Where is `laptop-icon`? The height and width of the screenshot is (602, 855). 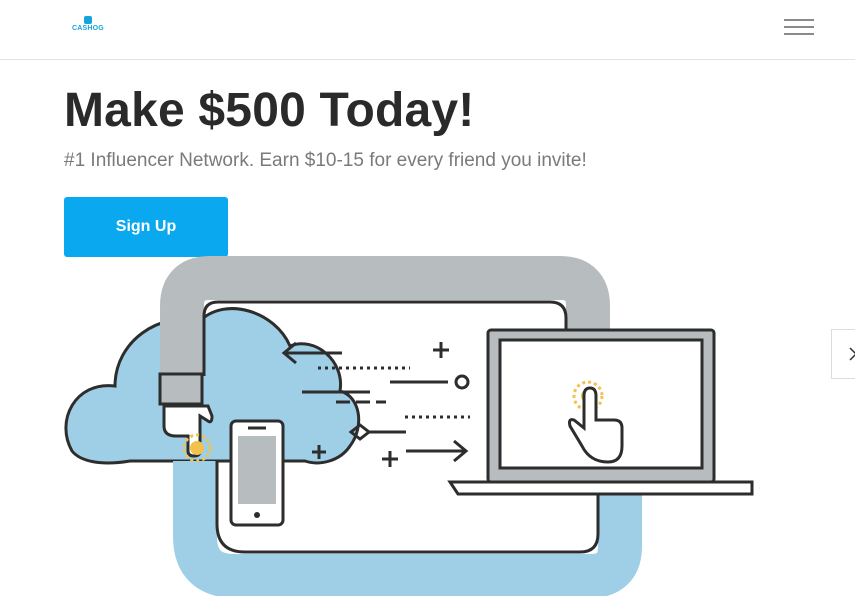 laptop-icon is located at coordinates (600, 412).